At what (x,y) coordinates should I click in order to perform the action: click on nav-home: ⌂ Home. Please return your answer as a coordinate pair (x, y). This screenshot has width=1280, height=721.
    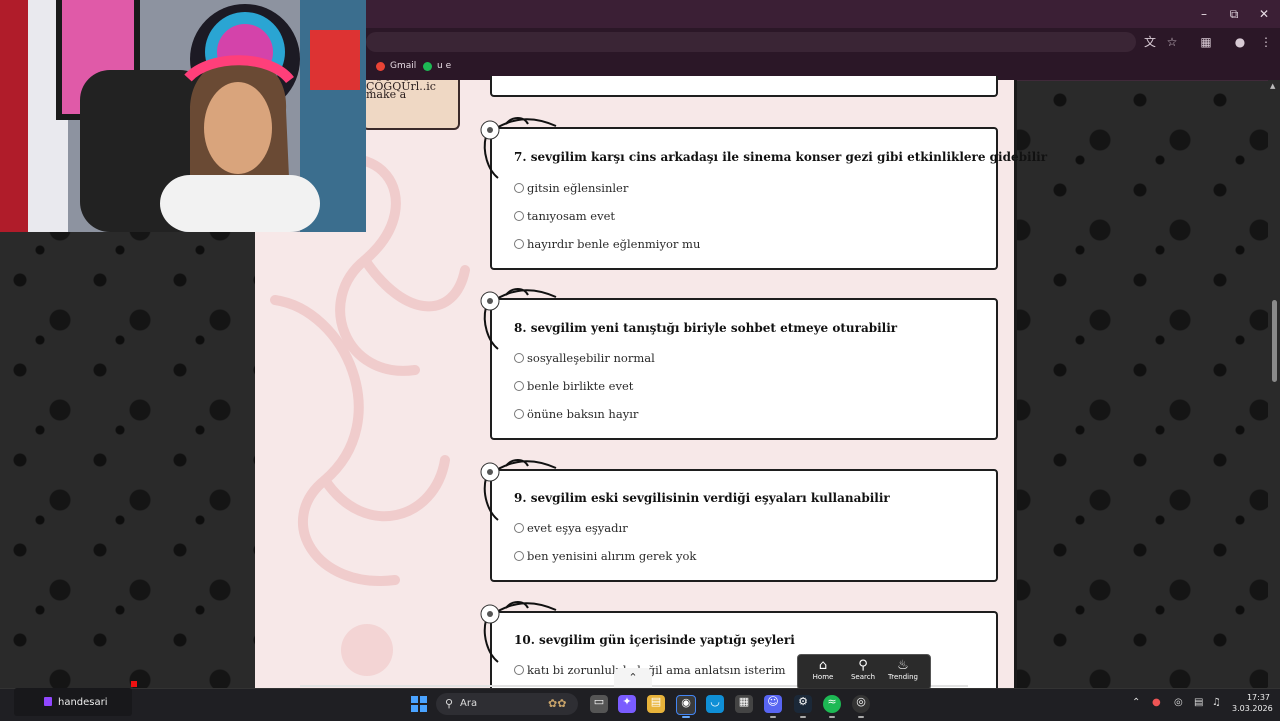
    Looking at the image, I should click on (823, 669).